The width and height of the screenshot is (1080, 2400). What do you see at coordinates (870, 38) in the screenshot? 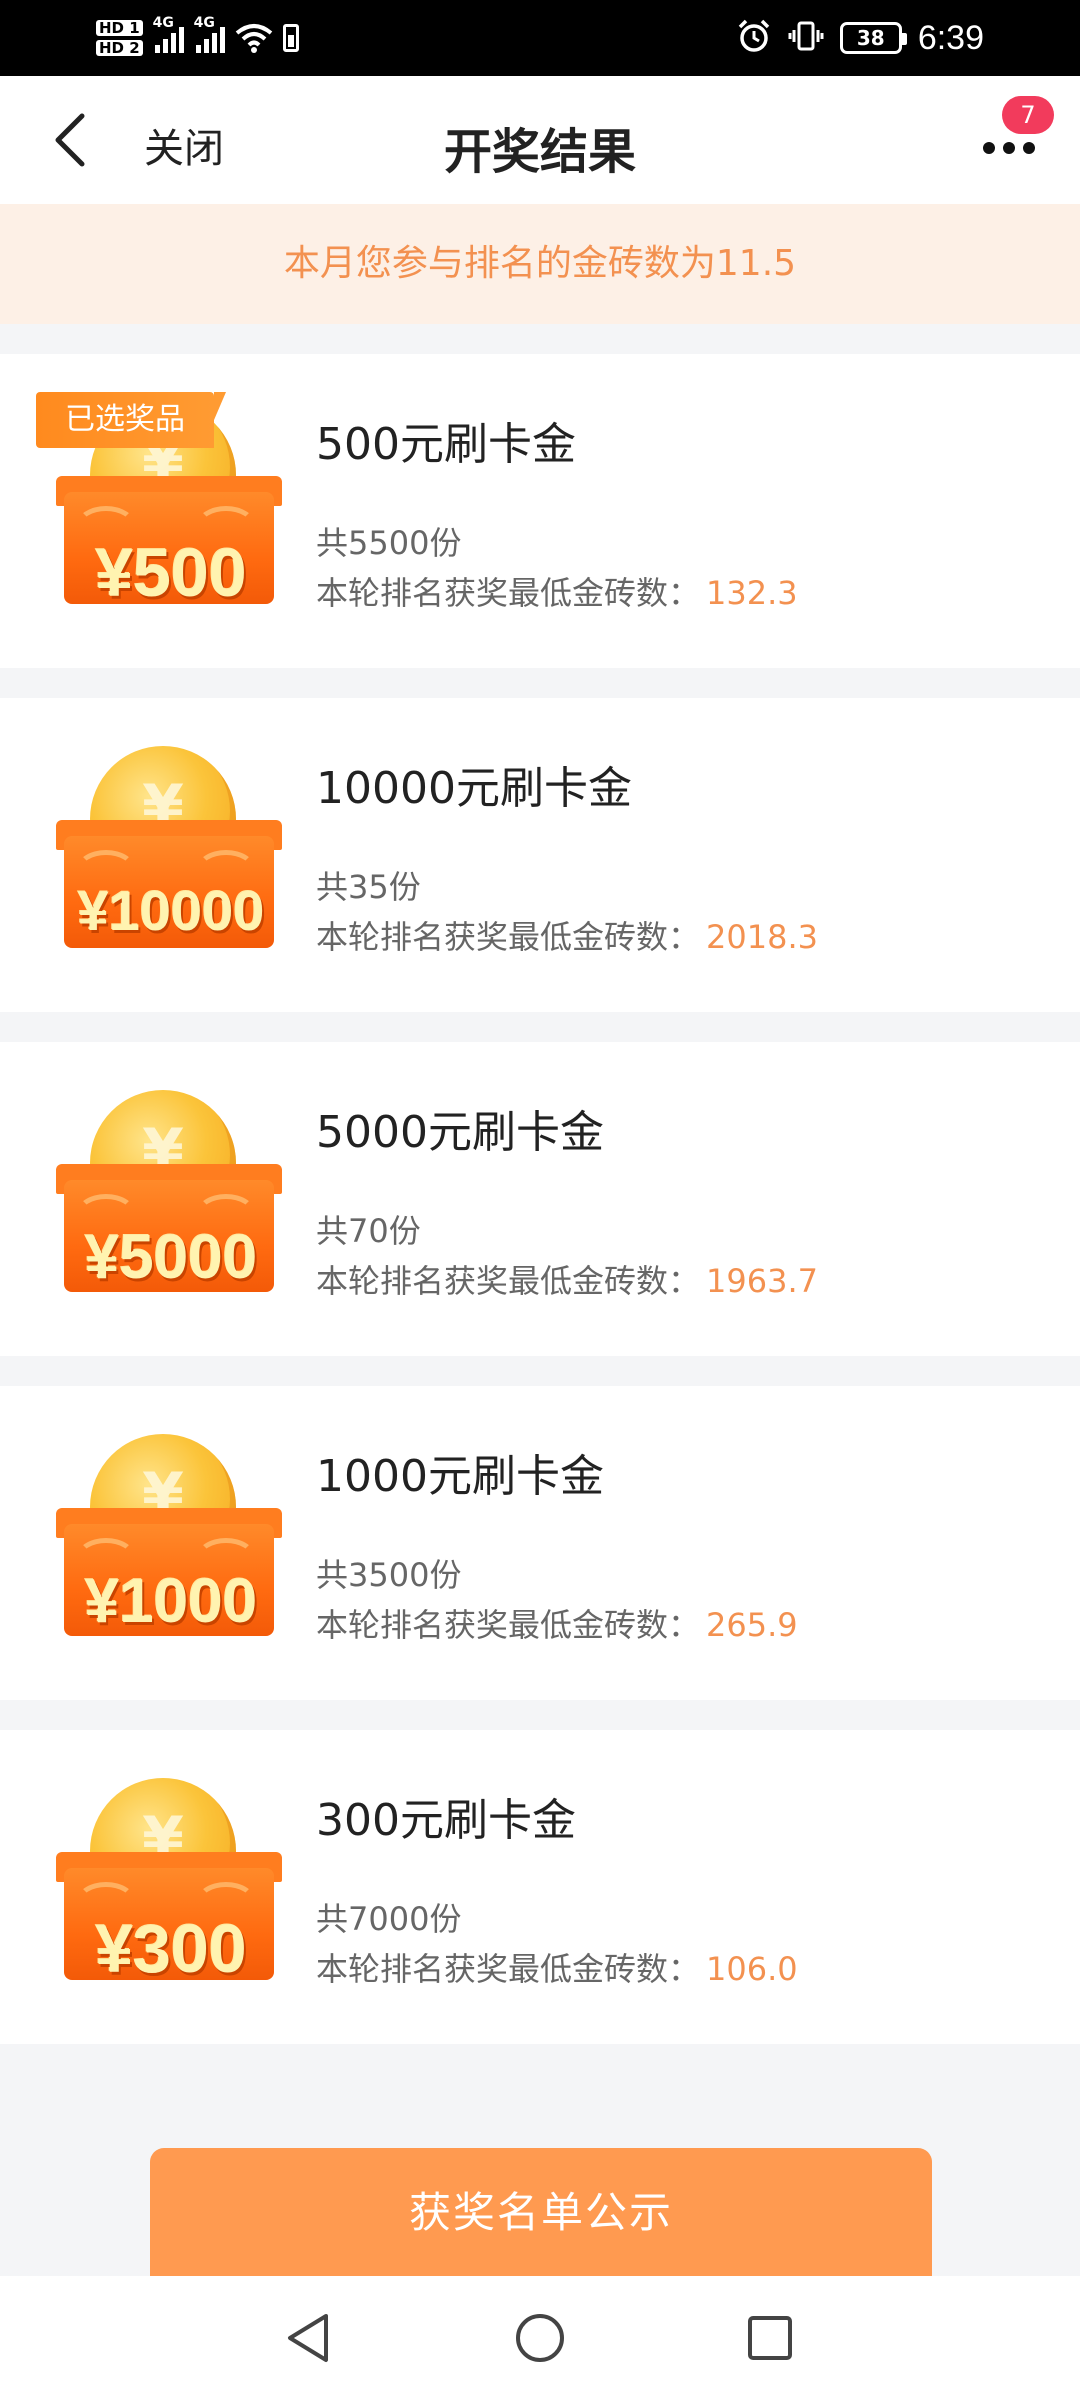
I see `battery-level: 38` at bounding box center [870, 38].